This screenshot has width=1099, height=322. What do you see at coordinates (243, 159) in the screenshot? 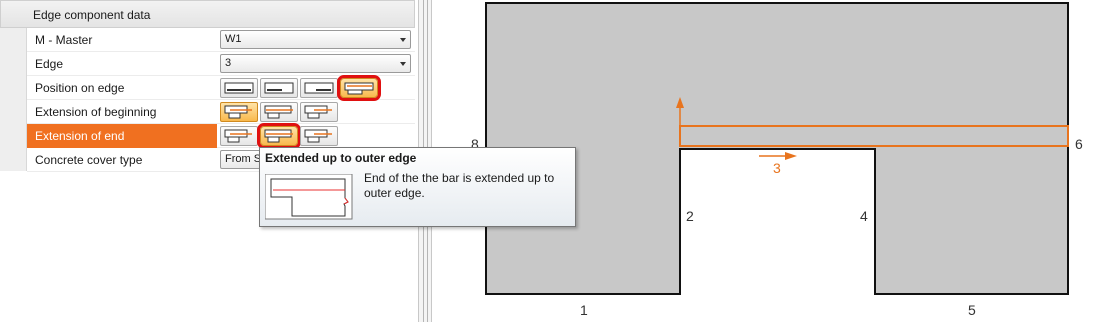
I see `combo-value: From S` at bounding box center [243, 159].